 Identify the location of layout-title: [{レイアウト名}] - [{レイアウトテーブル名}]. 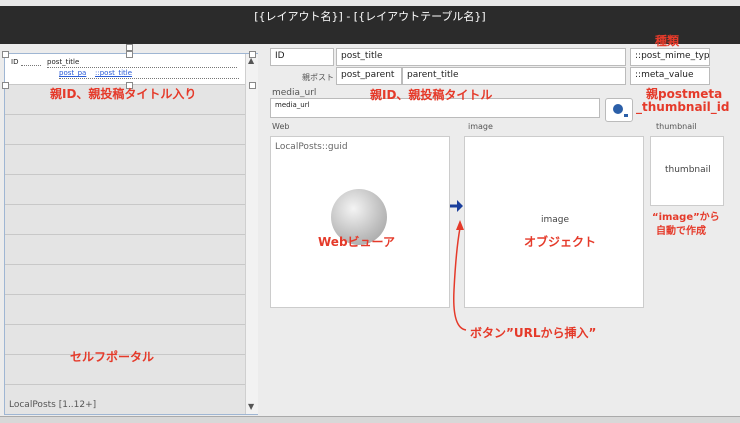
(370, 16).